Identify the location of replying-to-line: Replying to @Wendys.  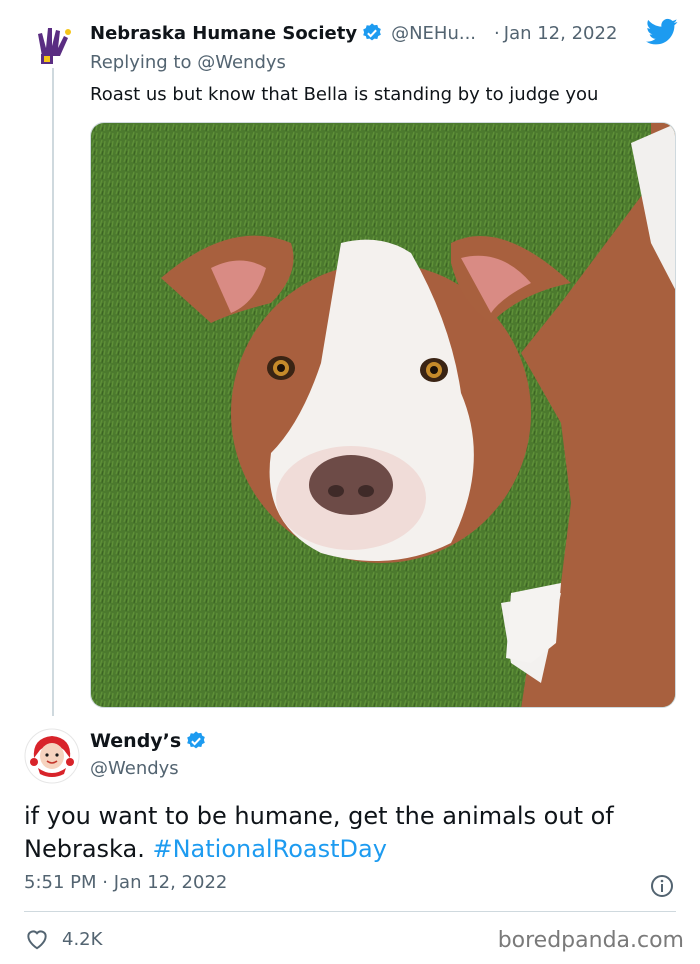
(188, 62).